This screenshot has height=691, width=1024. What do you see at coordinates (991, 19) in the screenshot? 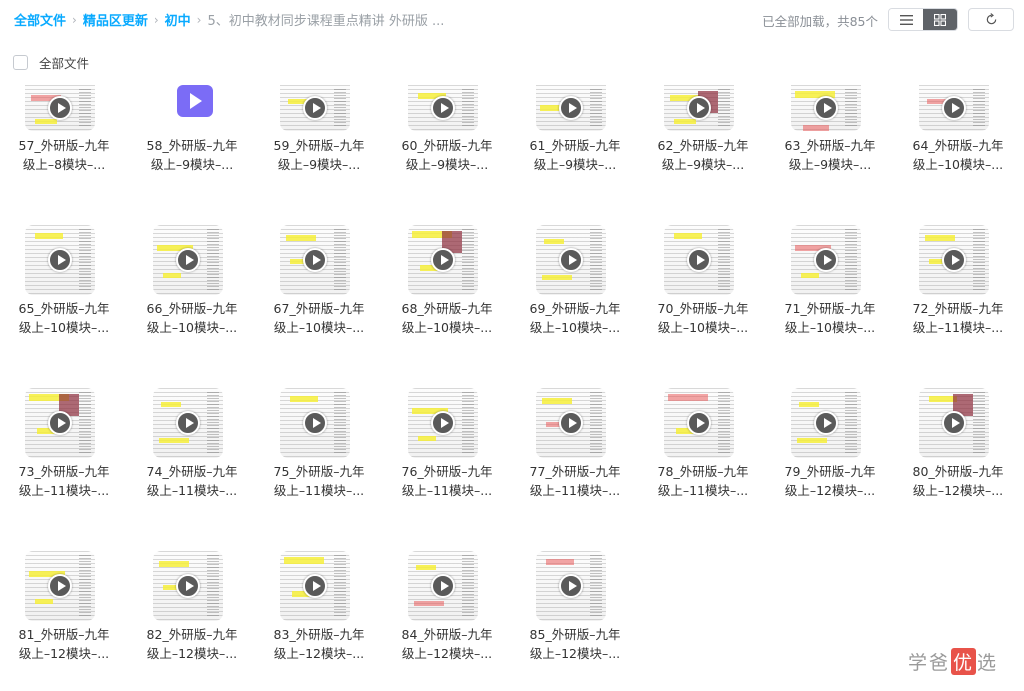
I see `refresh-button` at bounding box center [991, 19].